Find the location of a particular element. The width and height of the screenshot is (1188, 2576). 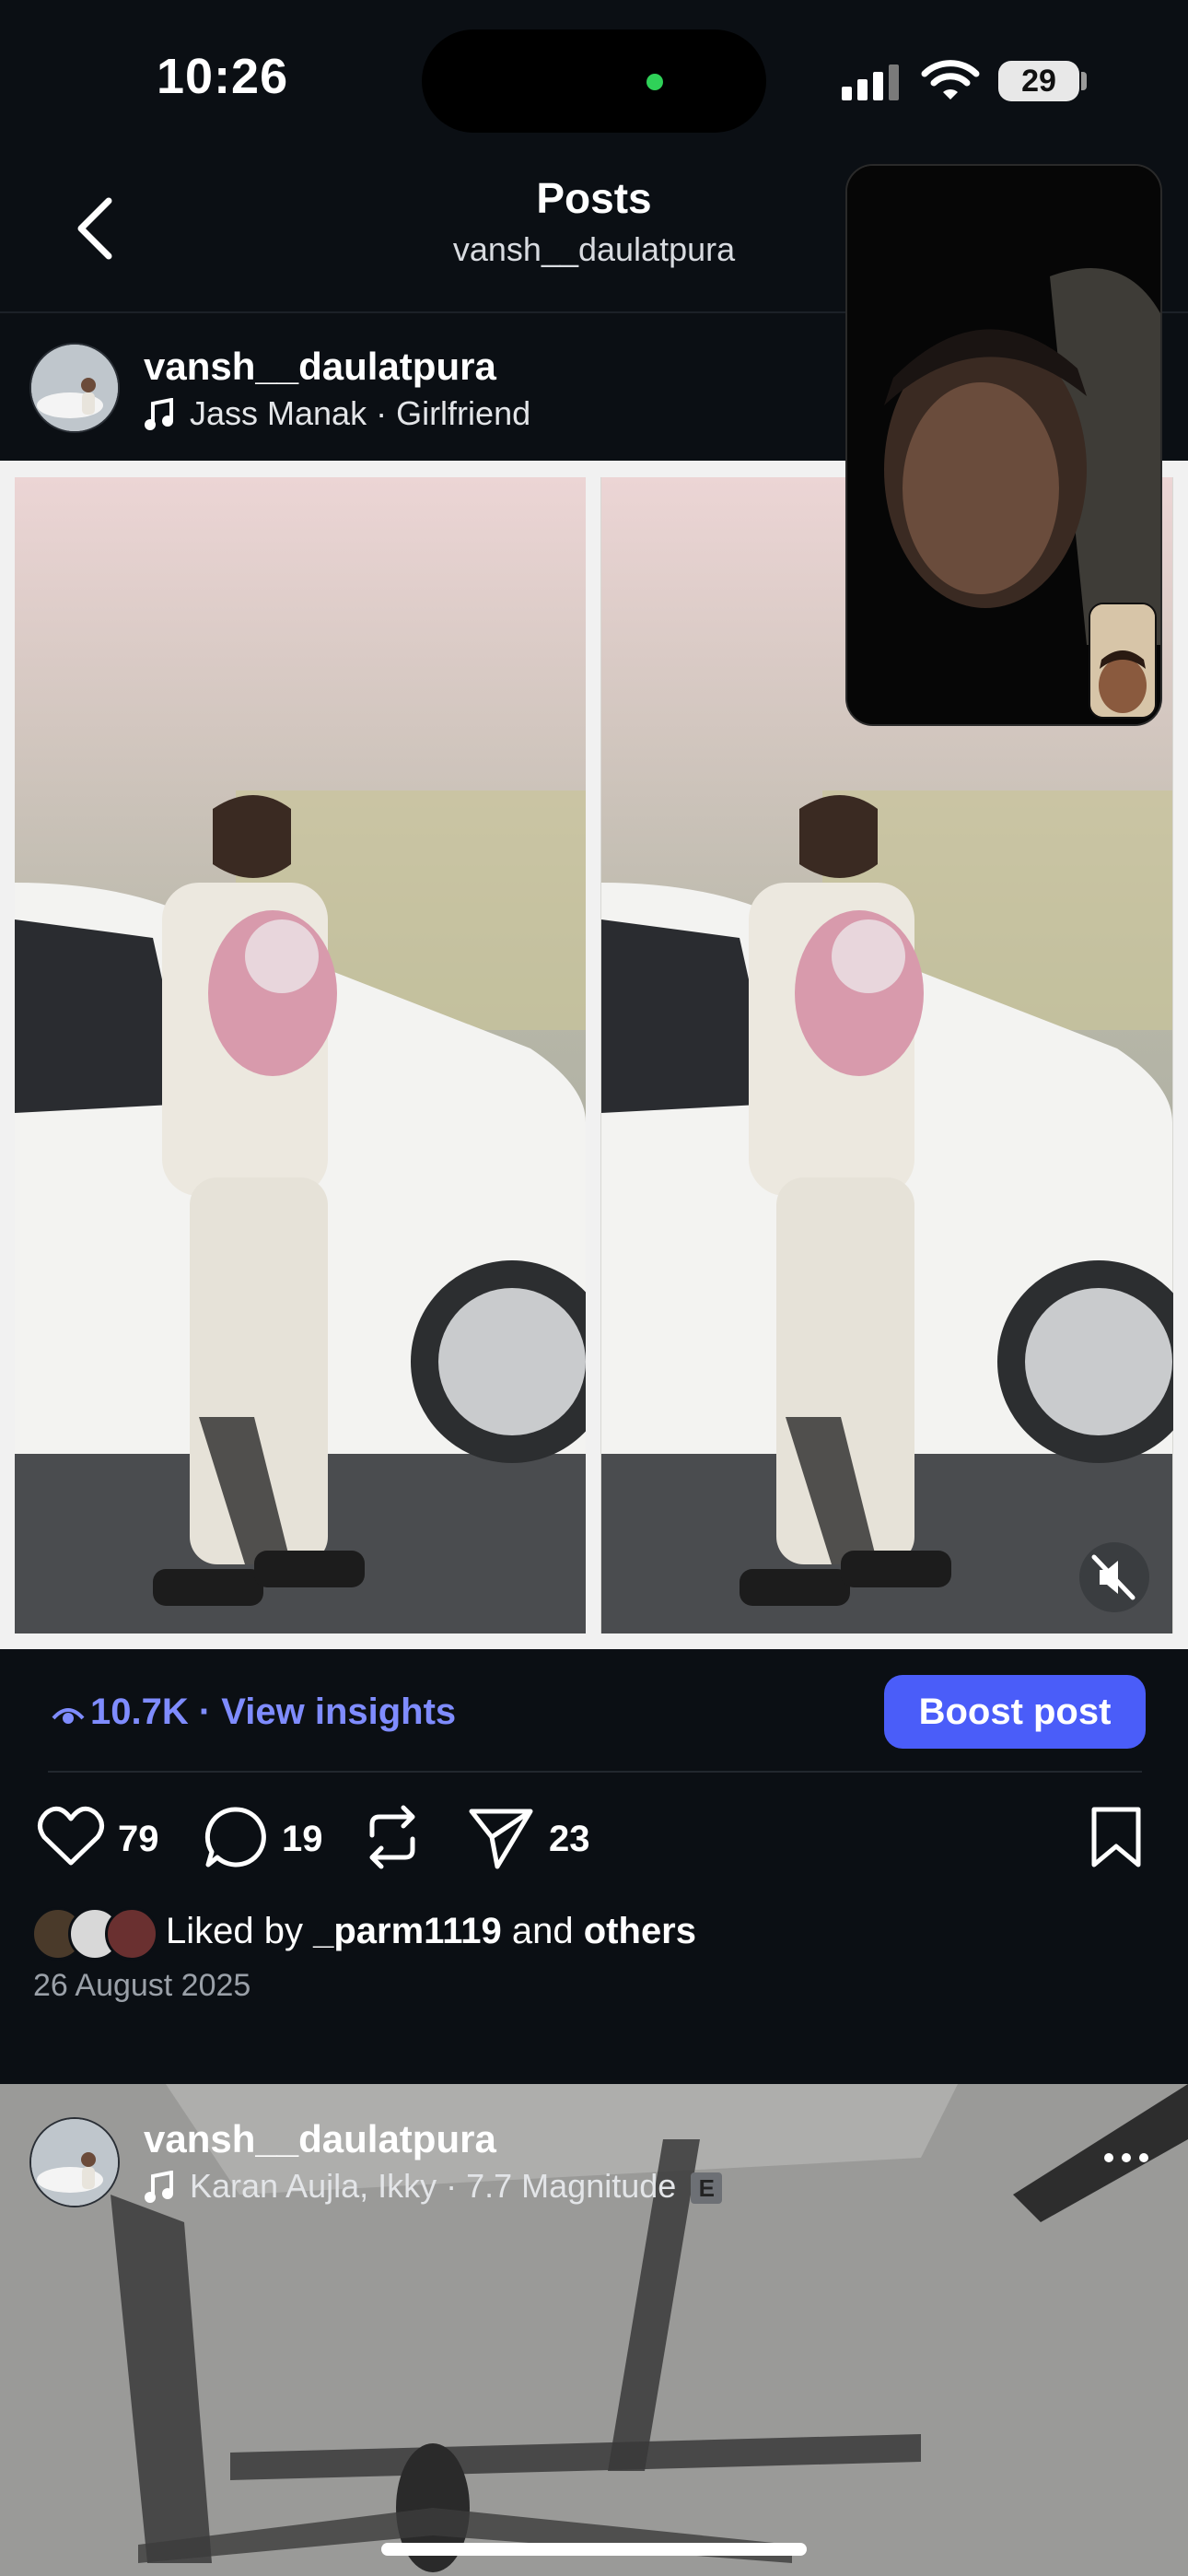

comment-icon is located at coordinates (236, 1837).